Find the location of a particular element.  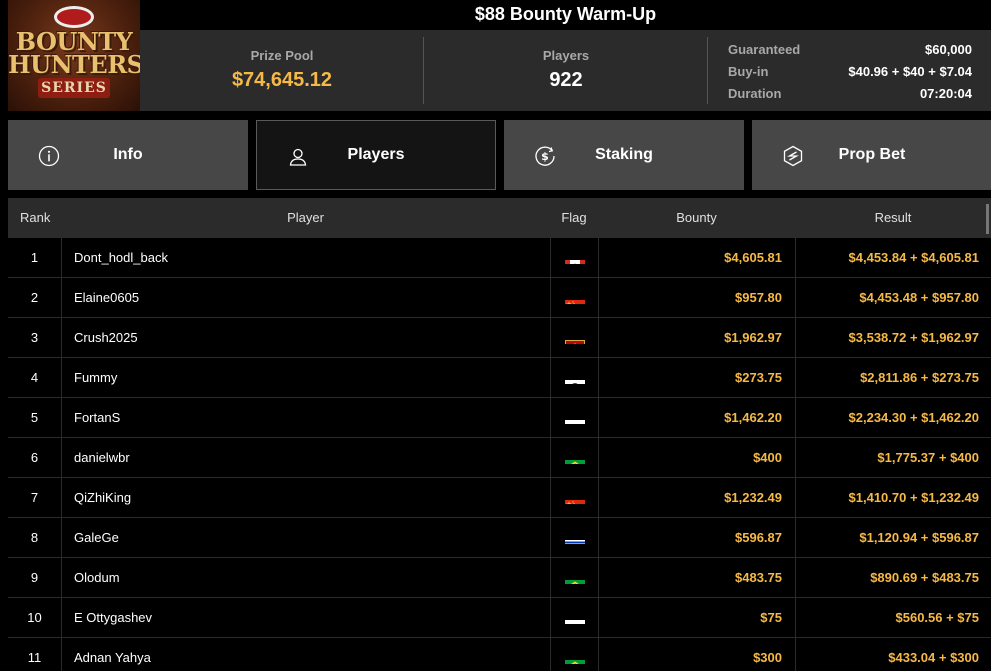

japan-flag-icon is located at coordinates (575, 377).